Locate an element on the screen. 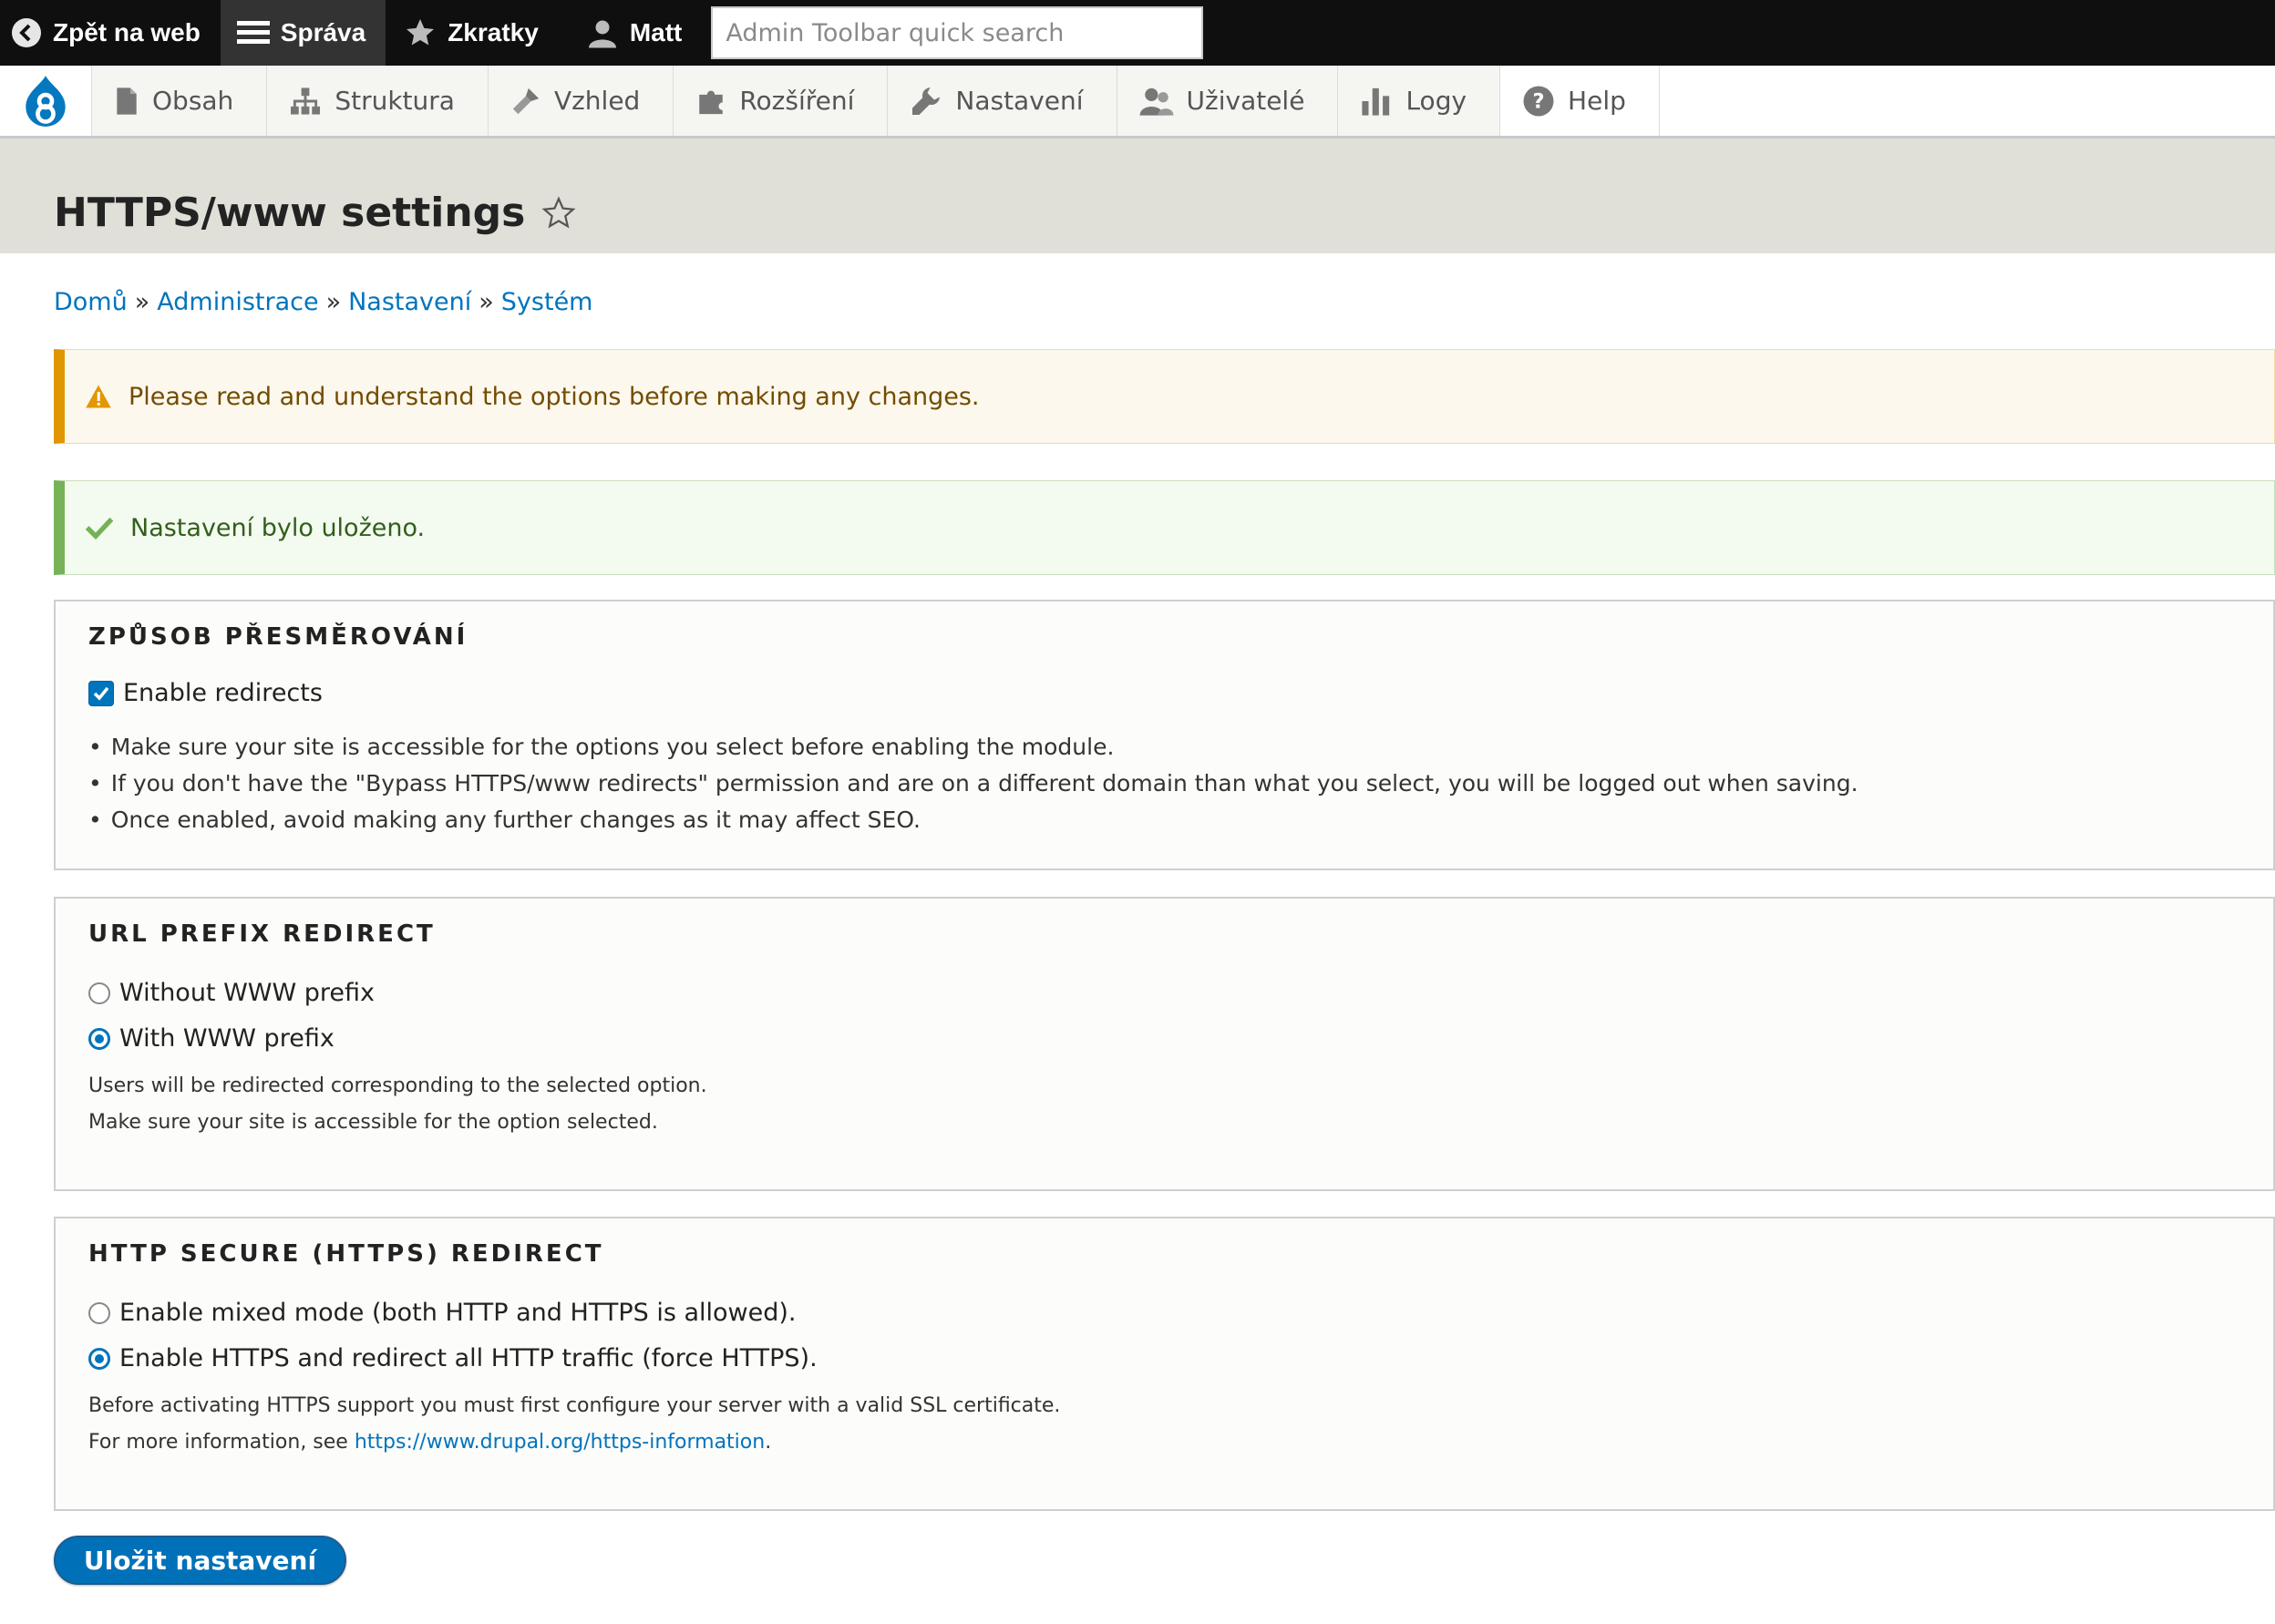  enable-redirects-checkbox is located at coordinates (101, 693).